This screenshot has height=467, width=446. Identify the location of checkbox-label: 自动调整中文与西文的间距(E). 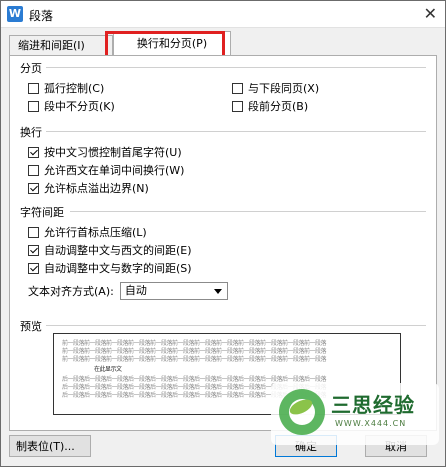
(118, 250).